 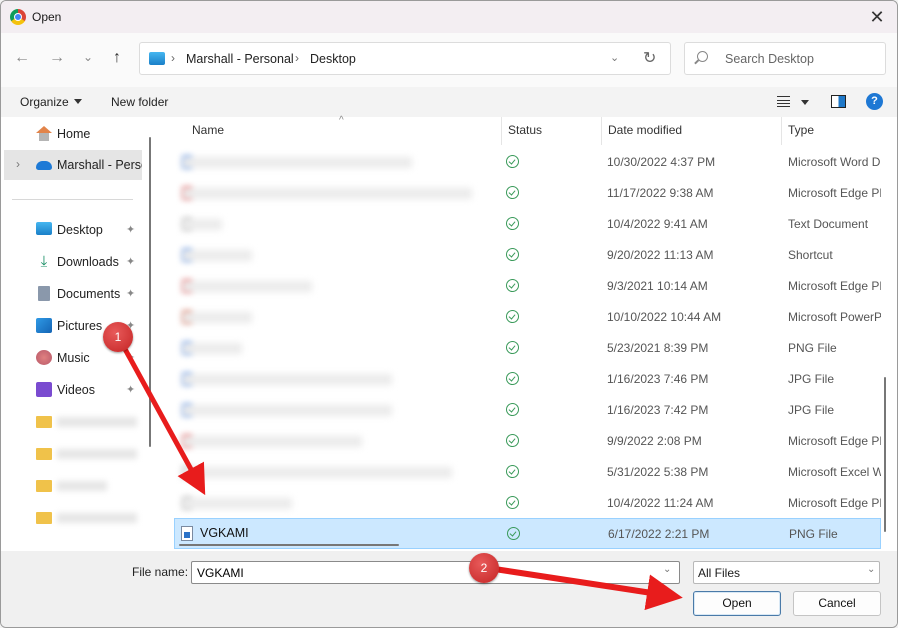 What do you see at coordinates (527, 286) in the screenshot?
I see `file-row: 9/3/2021 10:14 AM Microsoft Edge PD` at bounding box center [527, 286].